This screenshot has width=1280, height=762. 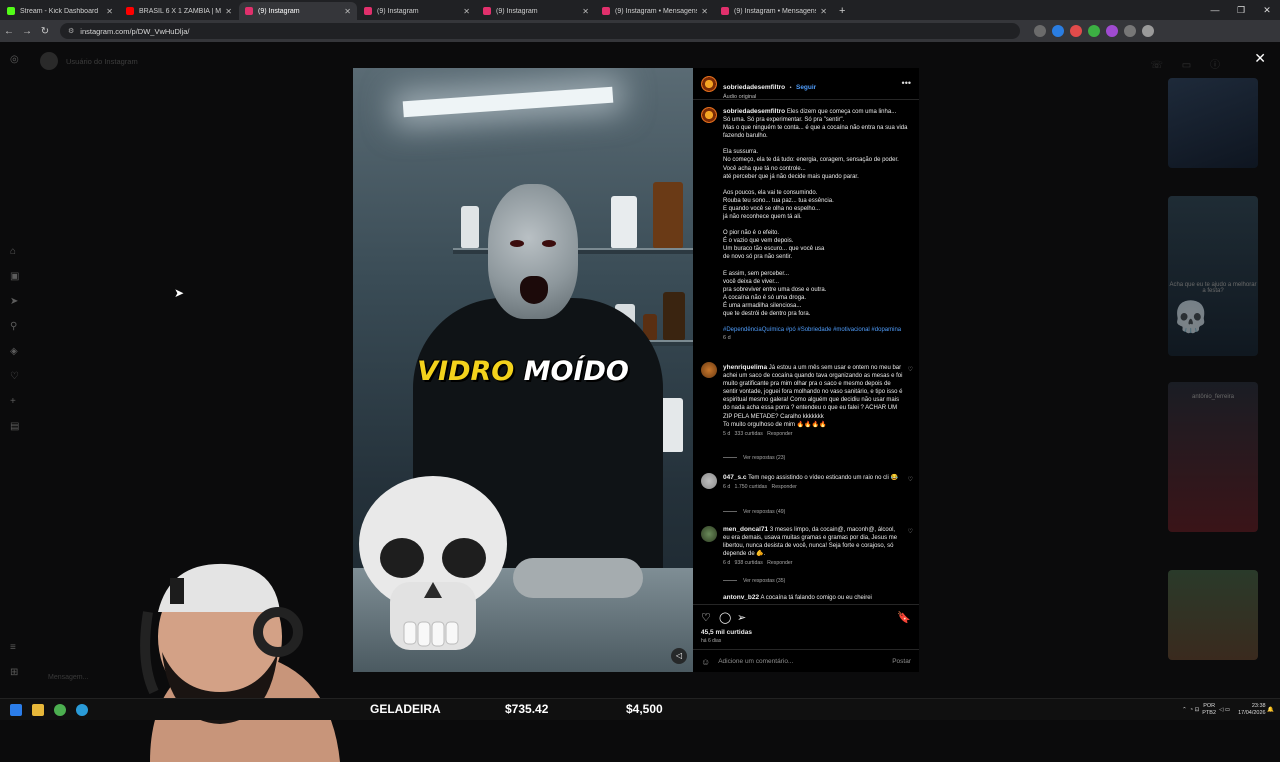 I want to click on search-icon: ⚲, so click(x=13, y=326).